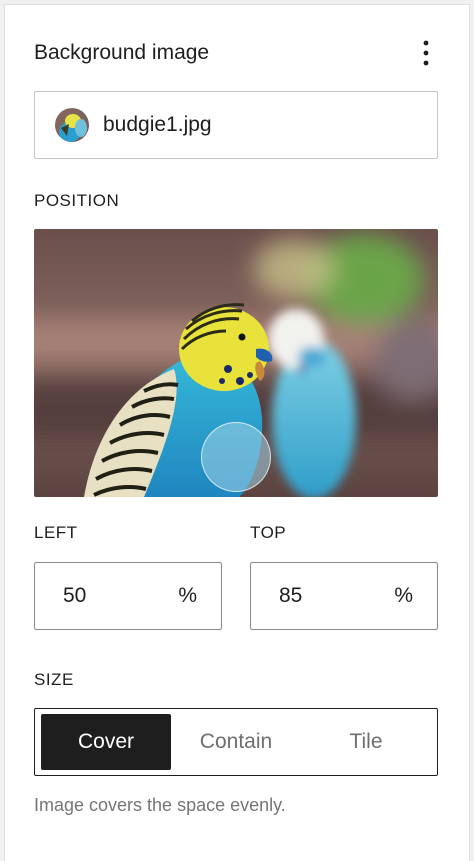 The height and width of the screenshot is (861, 474). Describe the element at coordinates (128, 596) in the screenshot. I see `left-input: 50 %` at that location.